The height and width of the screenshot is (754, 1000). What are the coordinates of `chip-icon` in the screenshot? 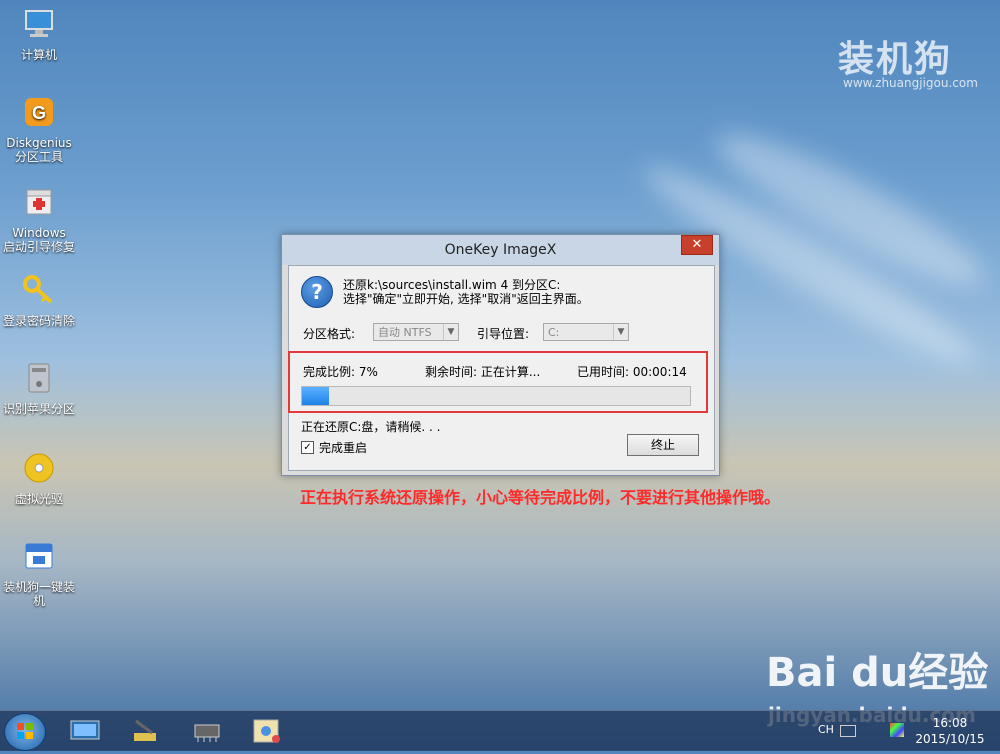 It's located at (207, 731).